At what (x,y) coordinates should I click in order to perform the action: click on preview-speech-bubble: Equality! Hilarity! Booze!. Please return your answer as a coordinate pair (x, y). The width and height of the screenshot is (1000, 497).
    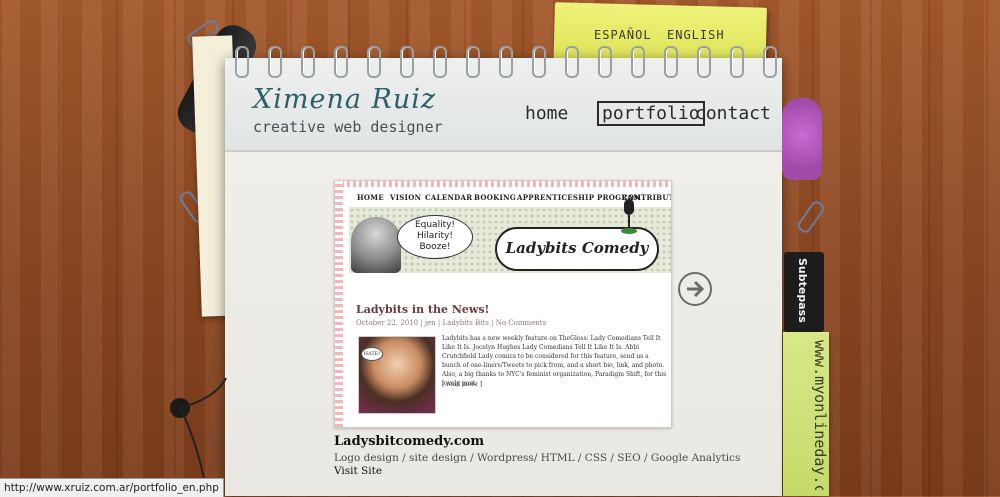
    Looking at the image, I should click on (435, 237).